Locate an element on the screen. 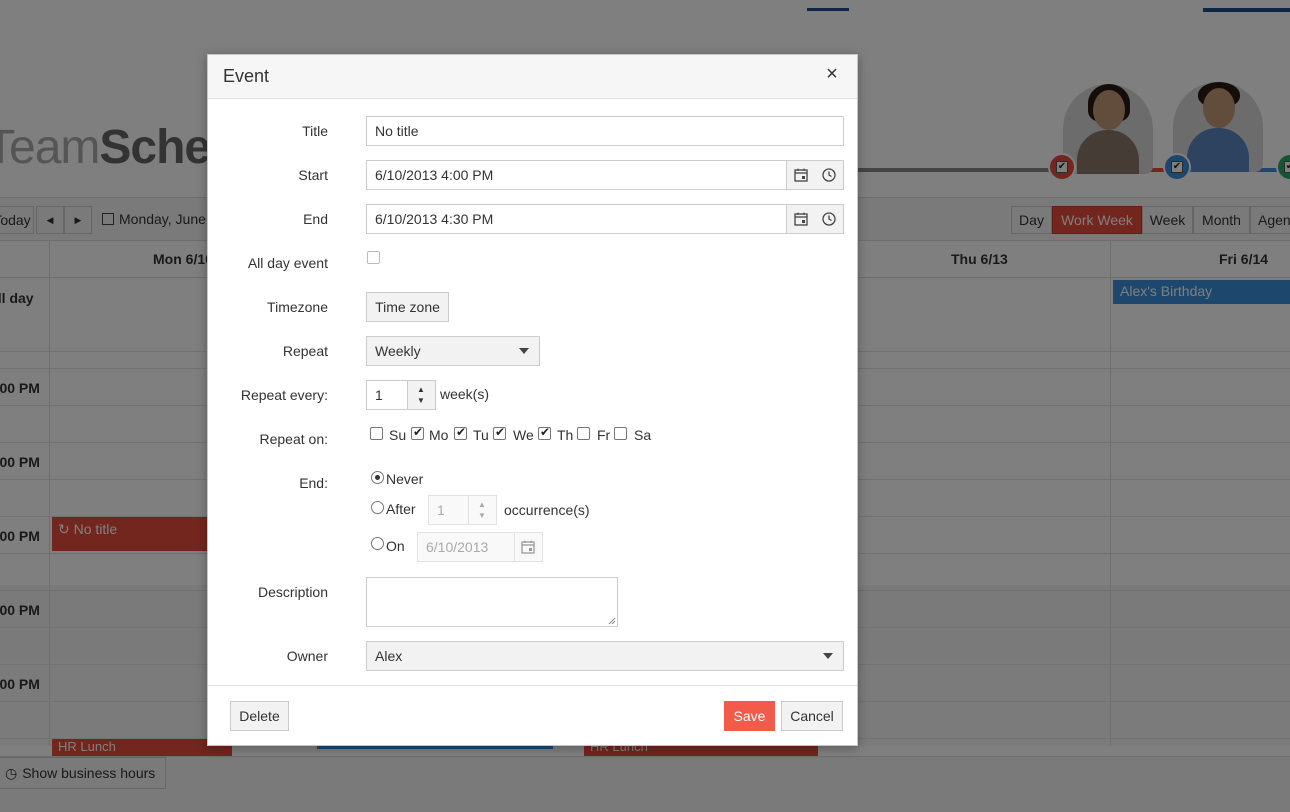 This screenshot has height=812, width=1290. occurrence-unit: occurrence(s) is located at coordinates (547, 510).